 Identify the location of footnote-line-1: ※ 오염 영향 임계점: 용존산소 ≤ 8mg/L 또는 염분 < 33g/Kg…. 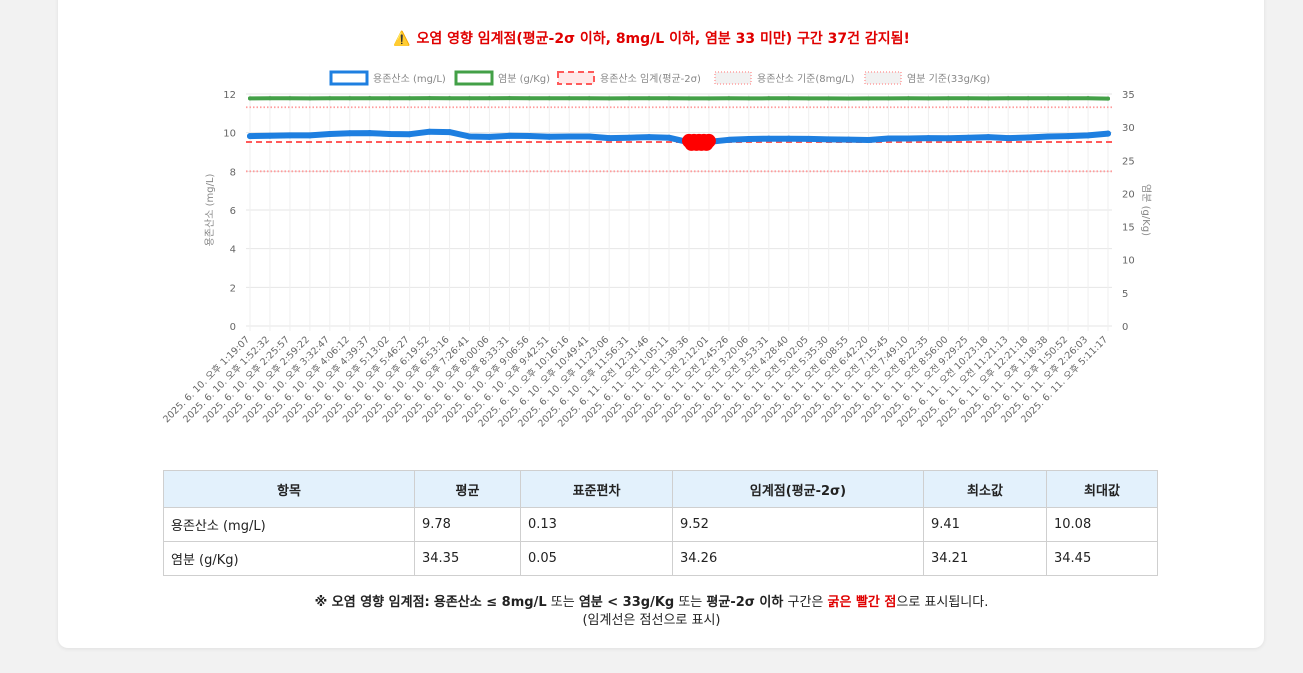
(651, 603).